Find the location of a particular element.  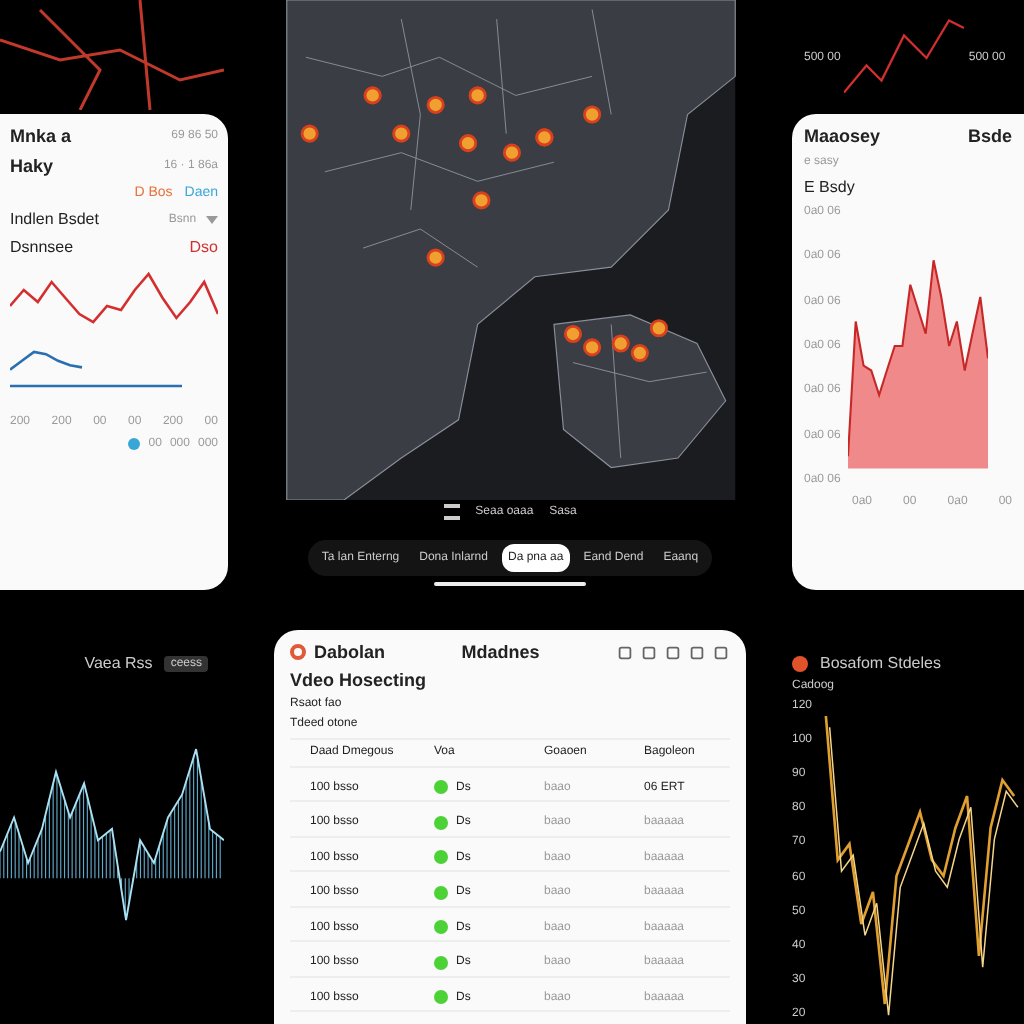

card-title: Mdadnes is located at coordinates (500, 652).